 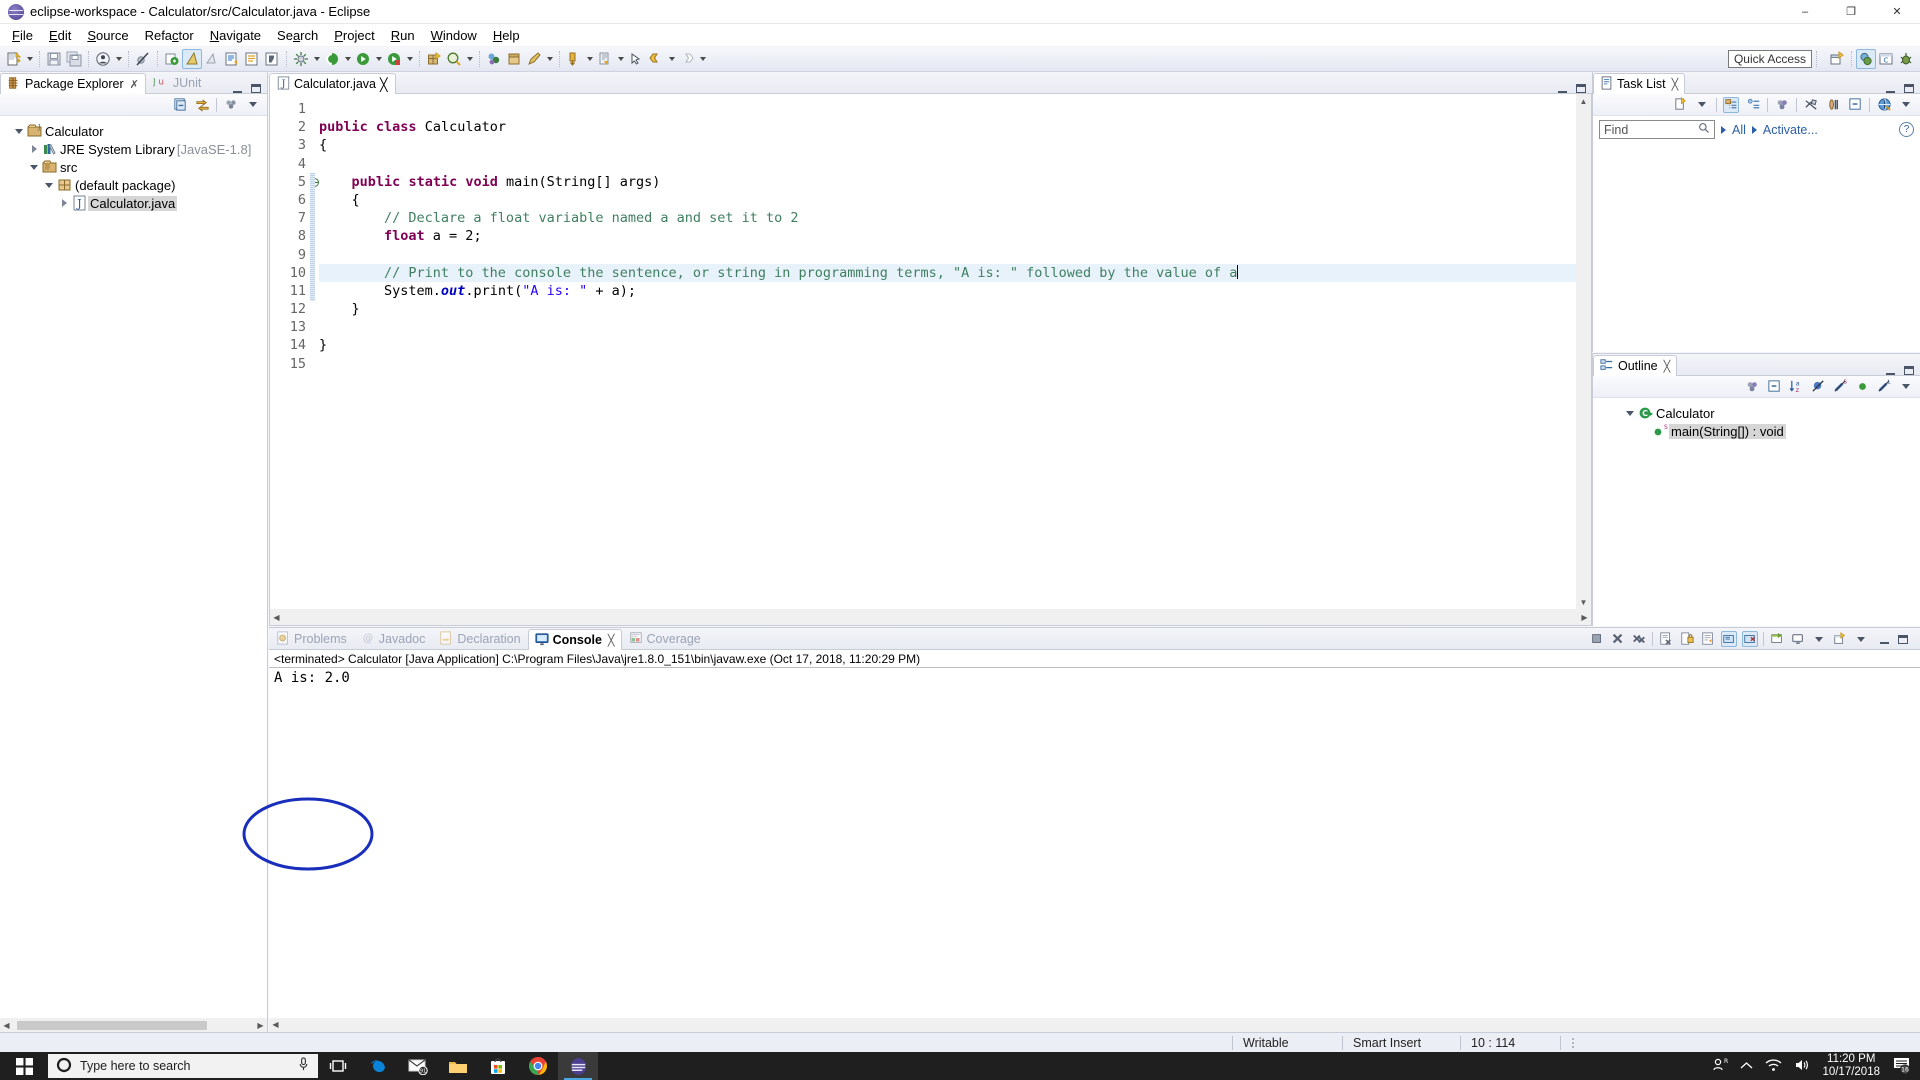 What do you see at coordinates (1902, 1066) in the screenshot?
I see `notification-center-icon: 16` at bounding box center [1902, 1066].